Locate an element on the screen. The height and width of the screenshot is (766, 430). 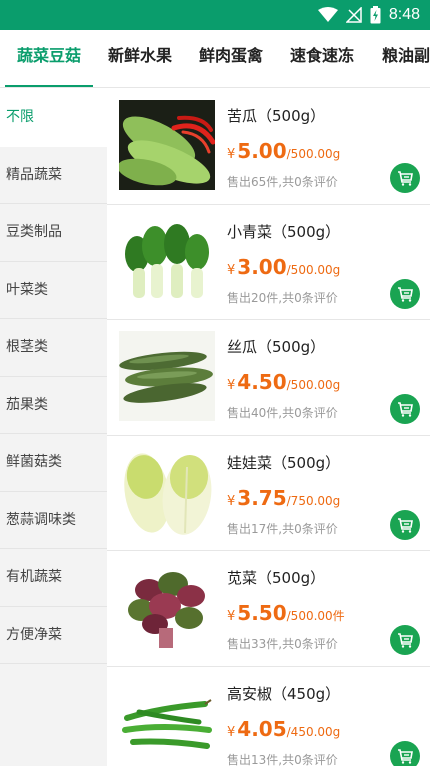
product-sales: 售出17件,共0条评价 is located at coordinates (282, 528).